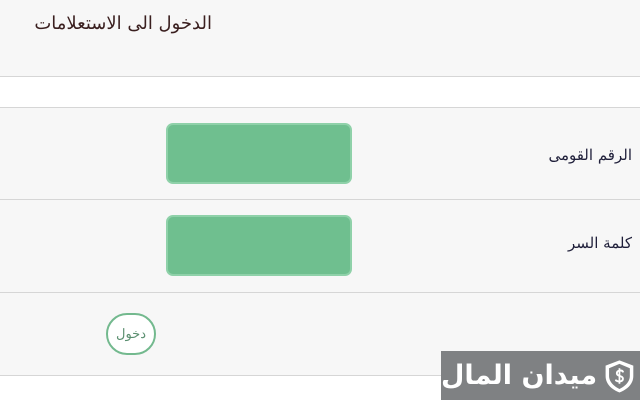 This screenshot has width=640, height=400. What do you see at coordinates (590, 155) in the screenshot?
I see `national-id-label: الرقم القومى` at bounding box center [590, 155].